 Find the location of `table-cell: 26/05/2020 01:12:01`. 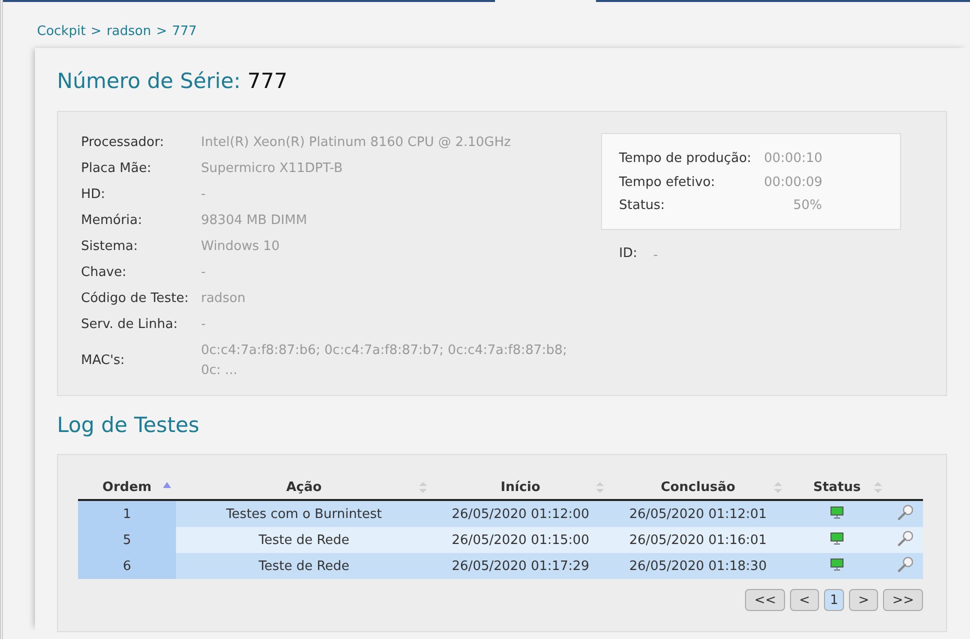

table-cell: 26/05/2020 01:12:01 is located at coordinates (698, 514).